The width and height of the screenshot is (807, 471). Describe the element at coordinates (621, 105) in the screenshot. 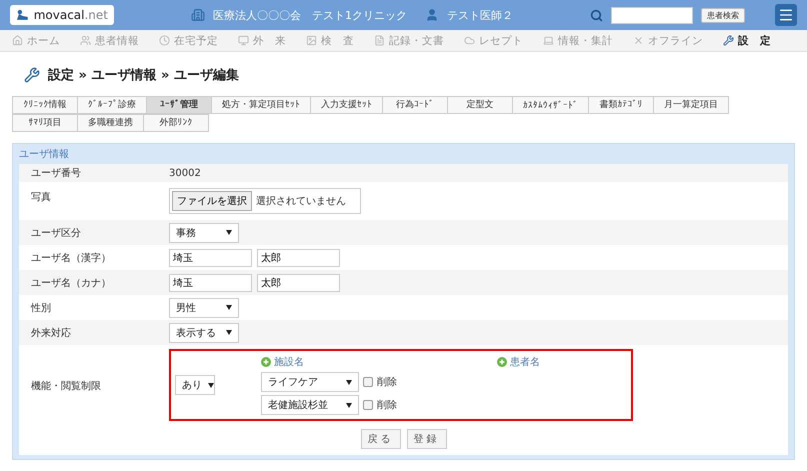

I see `tab: 書類ｶﾃｺﾞﾘ` at that location.